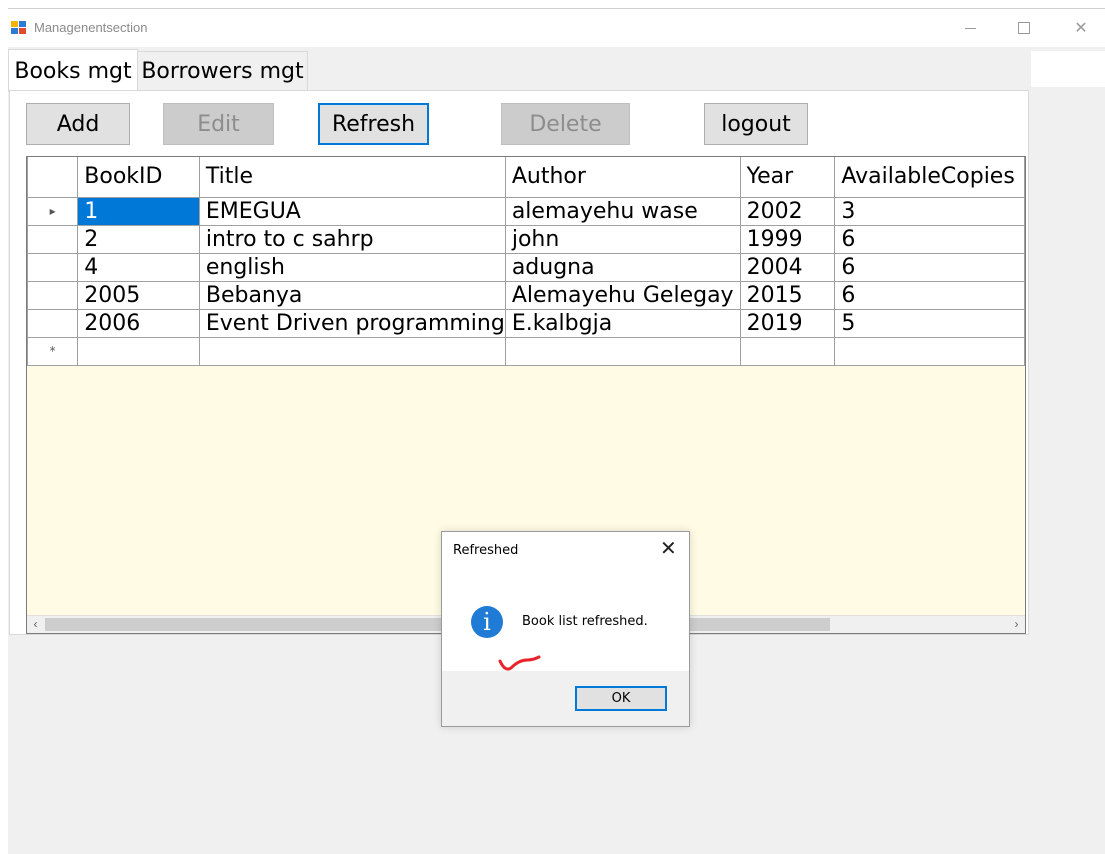  Describe the element at coordinates (622, 211) in the screenshot. I see `table-cell: alemayehu wase` at that location.